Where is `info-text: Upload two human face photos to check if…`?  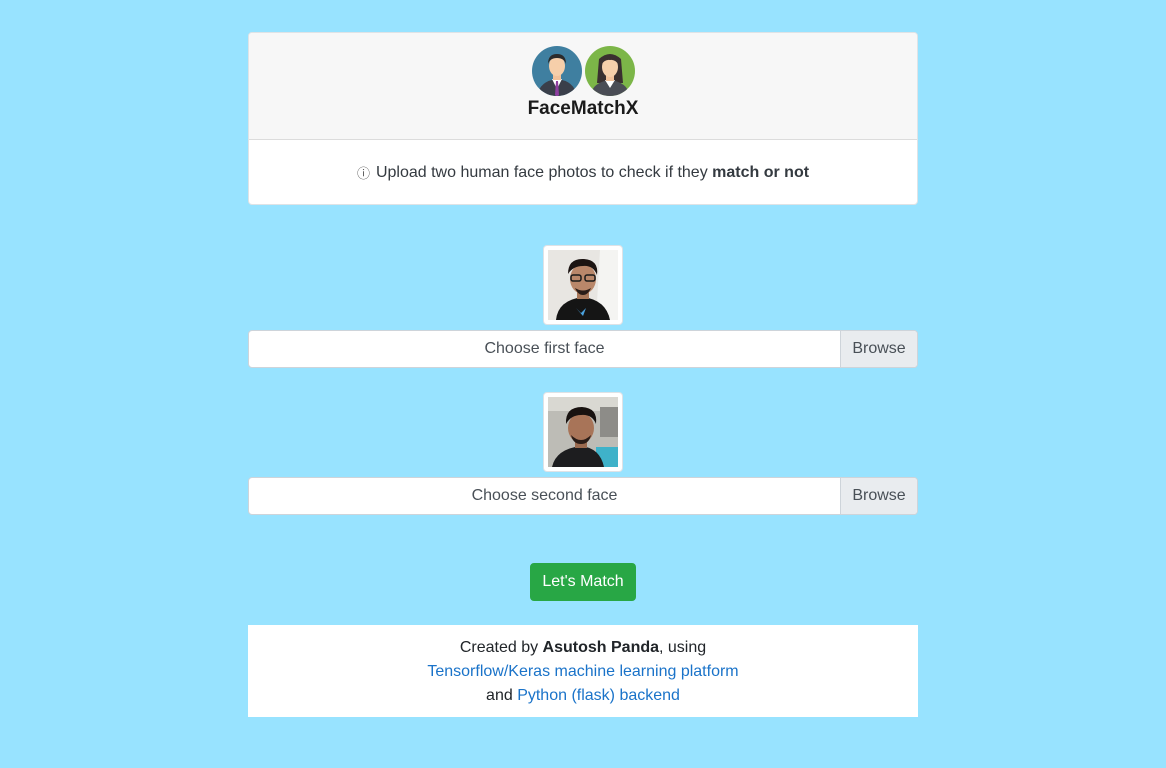 info-text: Upload two human face photos to check if… is located at coordinates (544, 172).